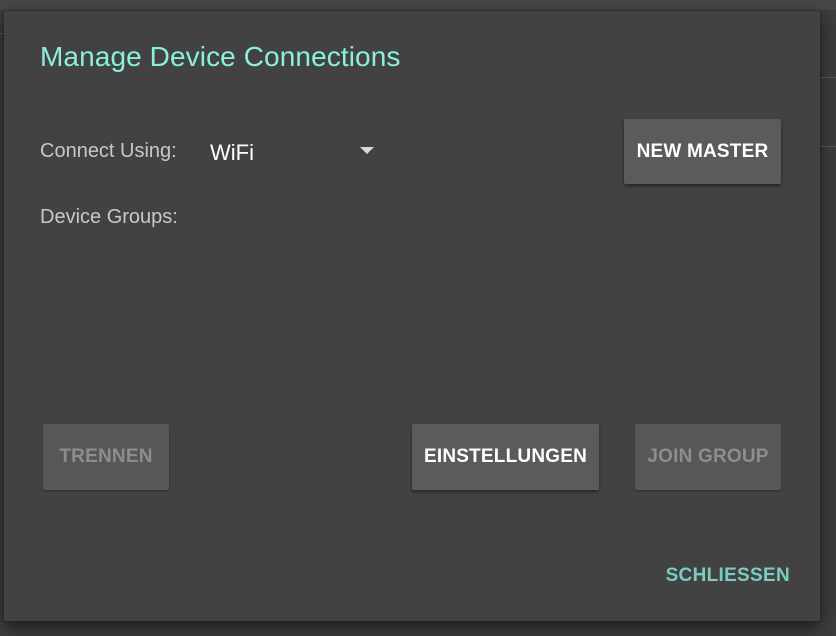 Image resolution: width=836 pixels, height=636 pixels. What do you see at coordinates (232, 152) in the screenshot?
I see `connection-type-value: WiFi` at bounding box center [232, 152].